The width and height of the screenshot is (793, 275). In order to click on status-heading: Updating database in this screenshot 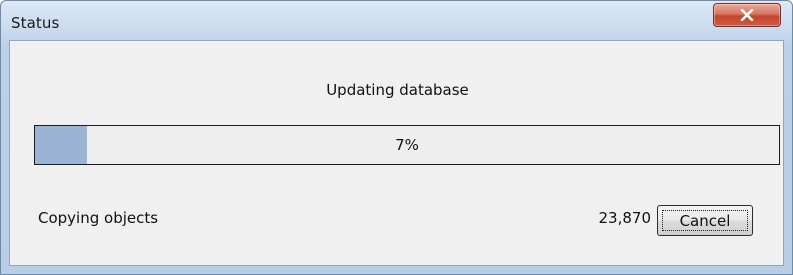, I will do `click(397, 90)`.